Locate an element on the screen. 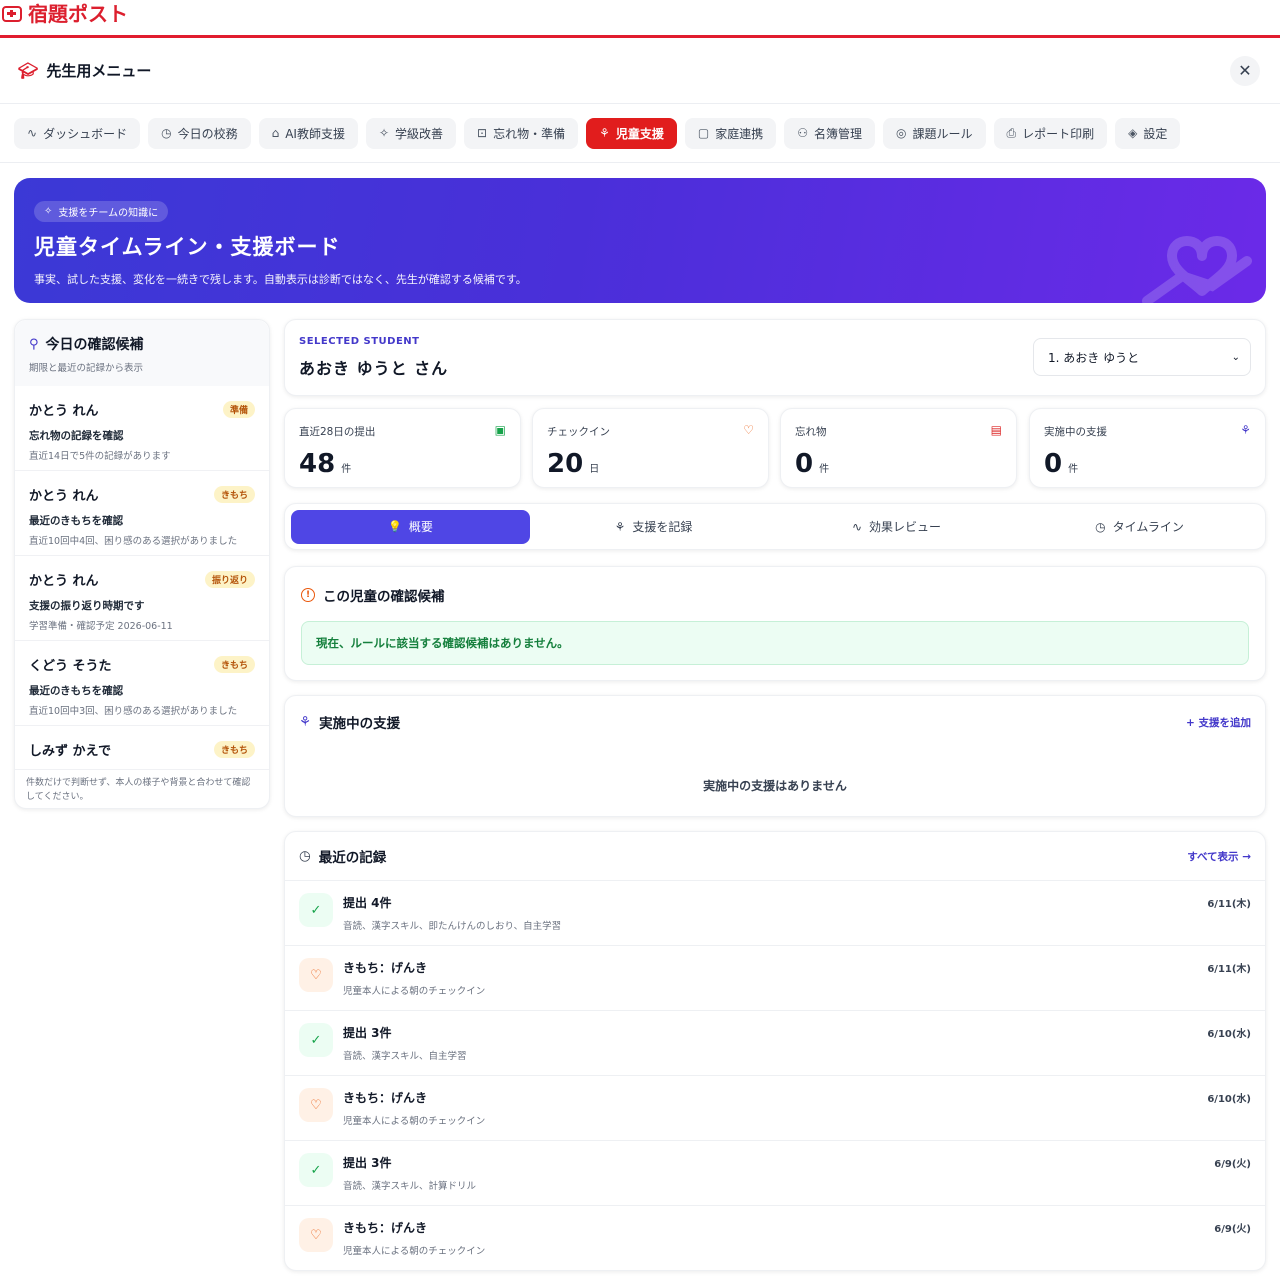  record-row: ♡ きもち：げんき 児童本人による朝のチェックイン 6/10(水) is located at coordinates (775, 1107).